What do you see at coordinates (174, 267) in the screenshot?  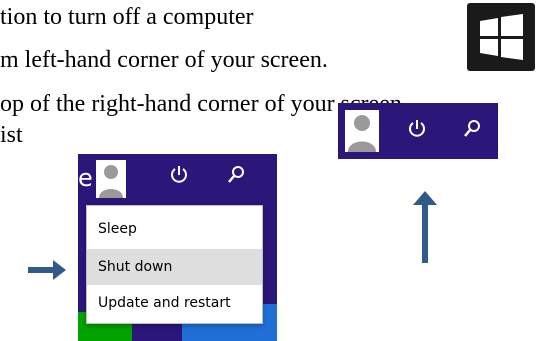 I see `menu-item-shut-down: Shut down` at bounding box center [174, 267].